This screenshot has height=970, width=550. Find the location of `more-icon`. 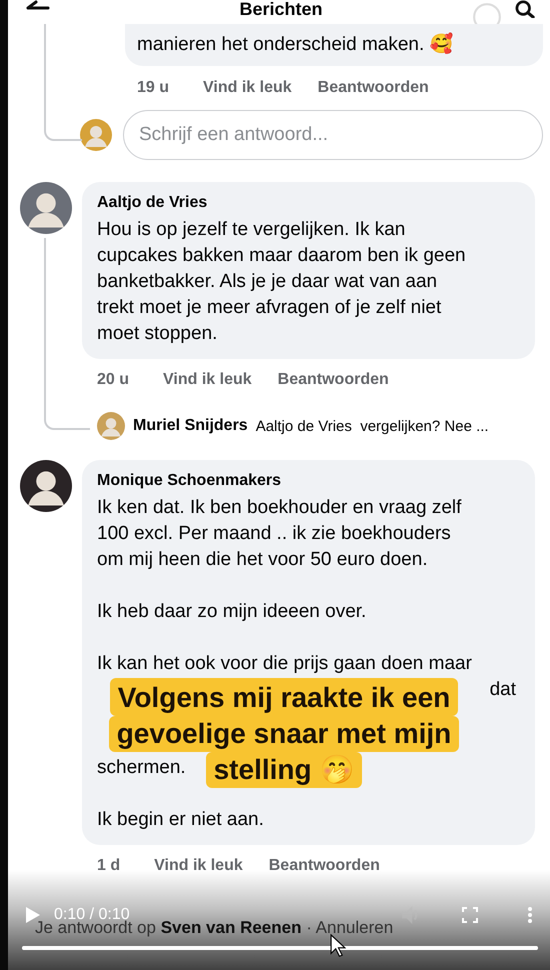

more-icon is located at coordinates (530, 915).